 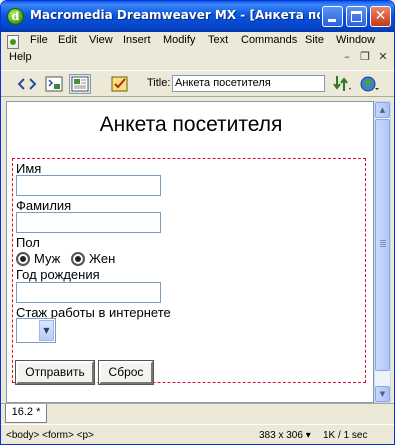 I want to click on minimize-icon, so click(x=332, y=20).